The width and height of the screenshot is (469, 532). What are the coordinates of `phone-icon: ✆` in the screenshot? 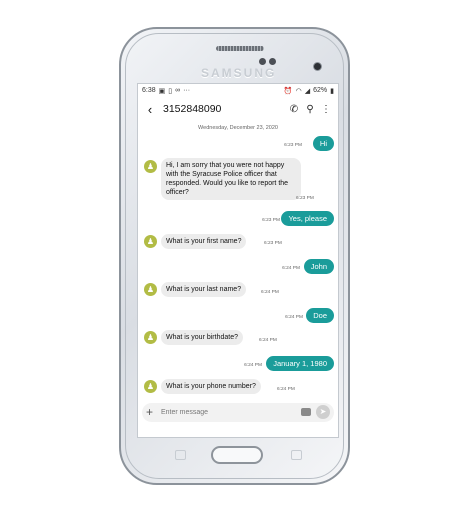 It's located at (294, 109).